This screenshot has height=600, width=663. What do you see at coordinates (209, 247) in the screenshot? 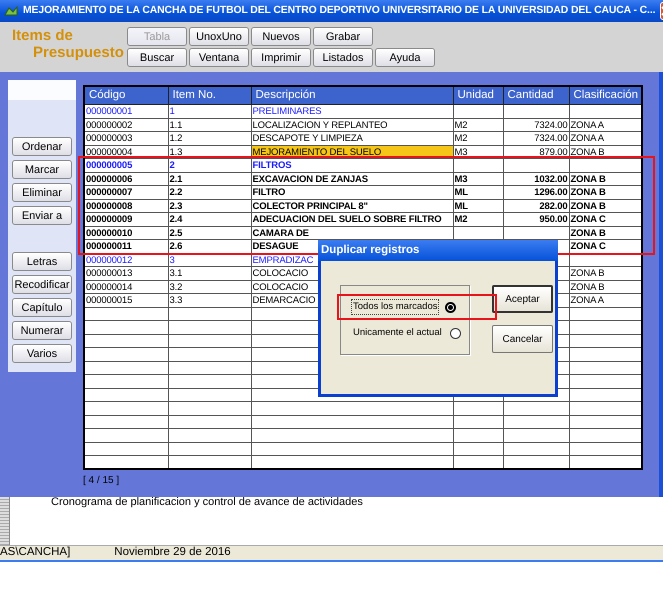
I see `table-cell: 2.6` at bounding box center [209, 247].